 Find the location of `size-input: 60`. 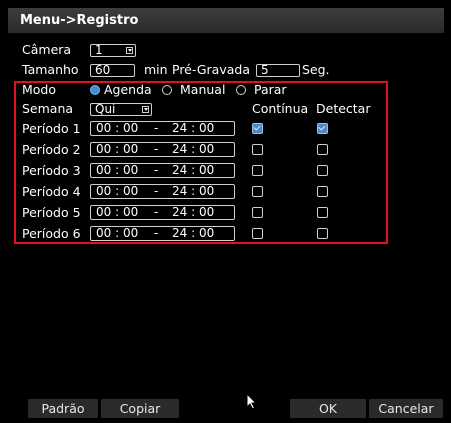

size-input: 60 is located at coordinates (112, 70).